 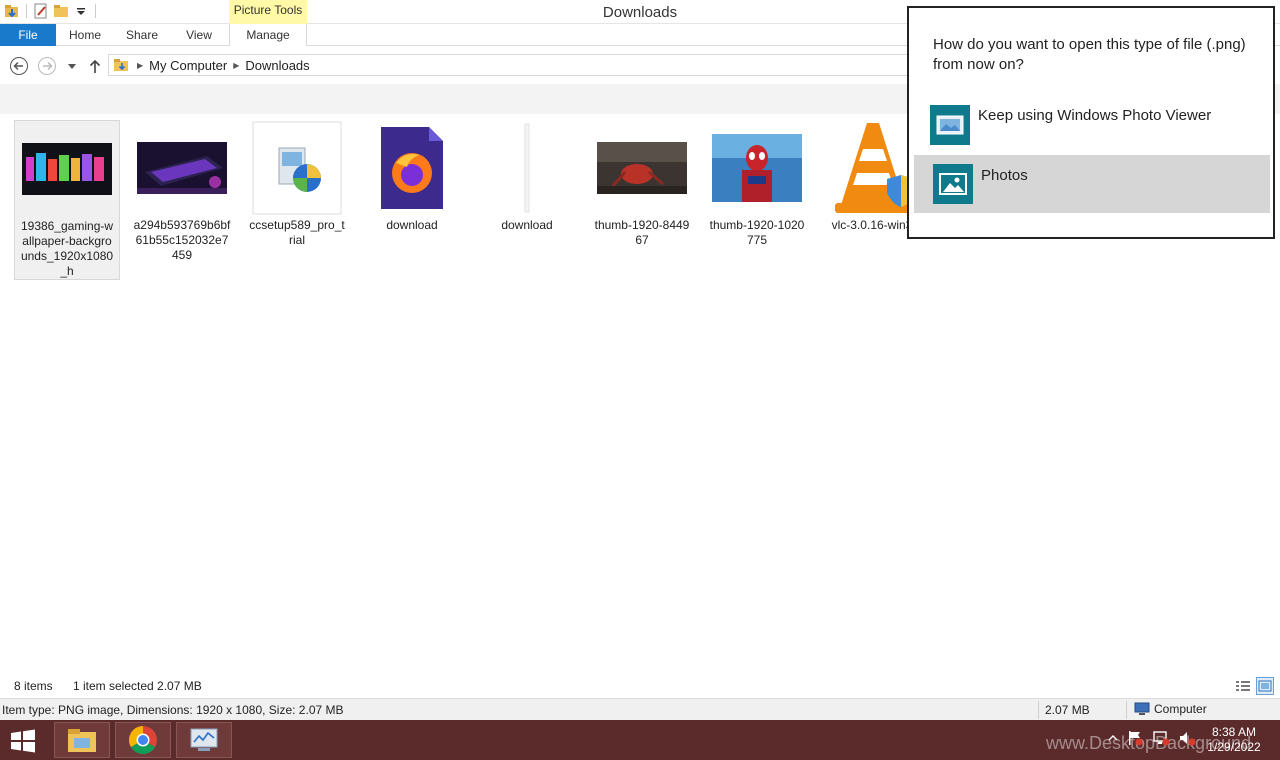 I want to click on item-count: 8 items, so click(x=33, y=686).